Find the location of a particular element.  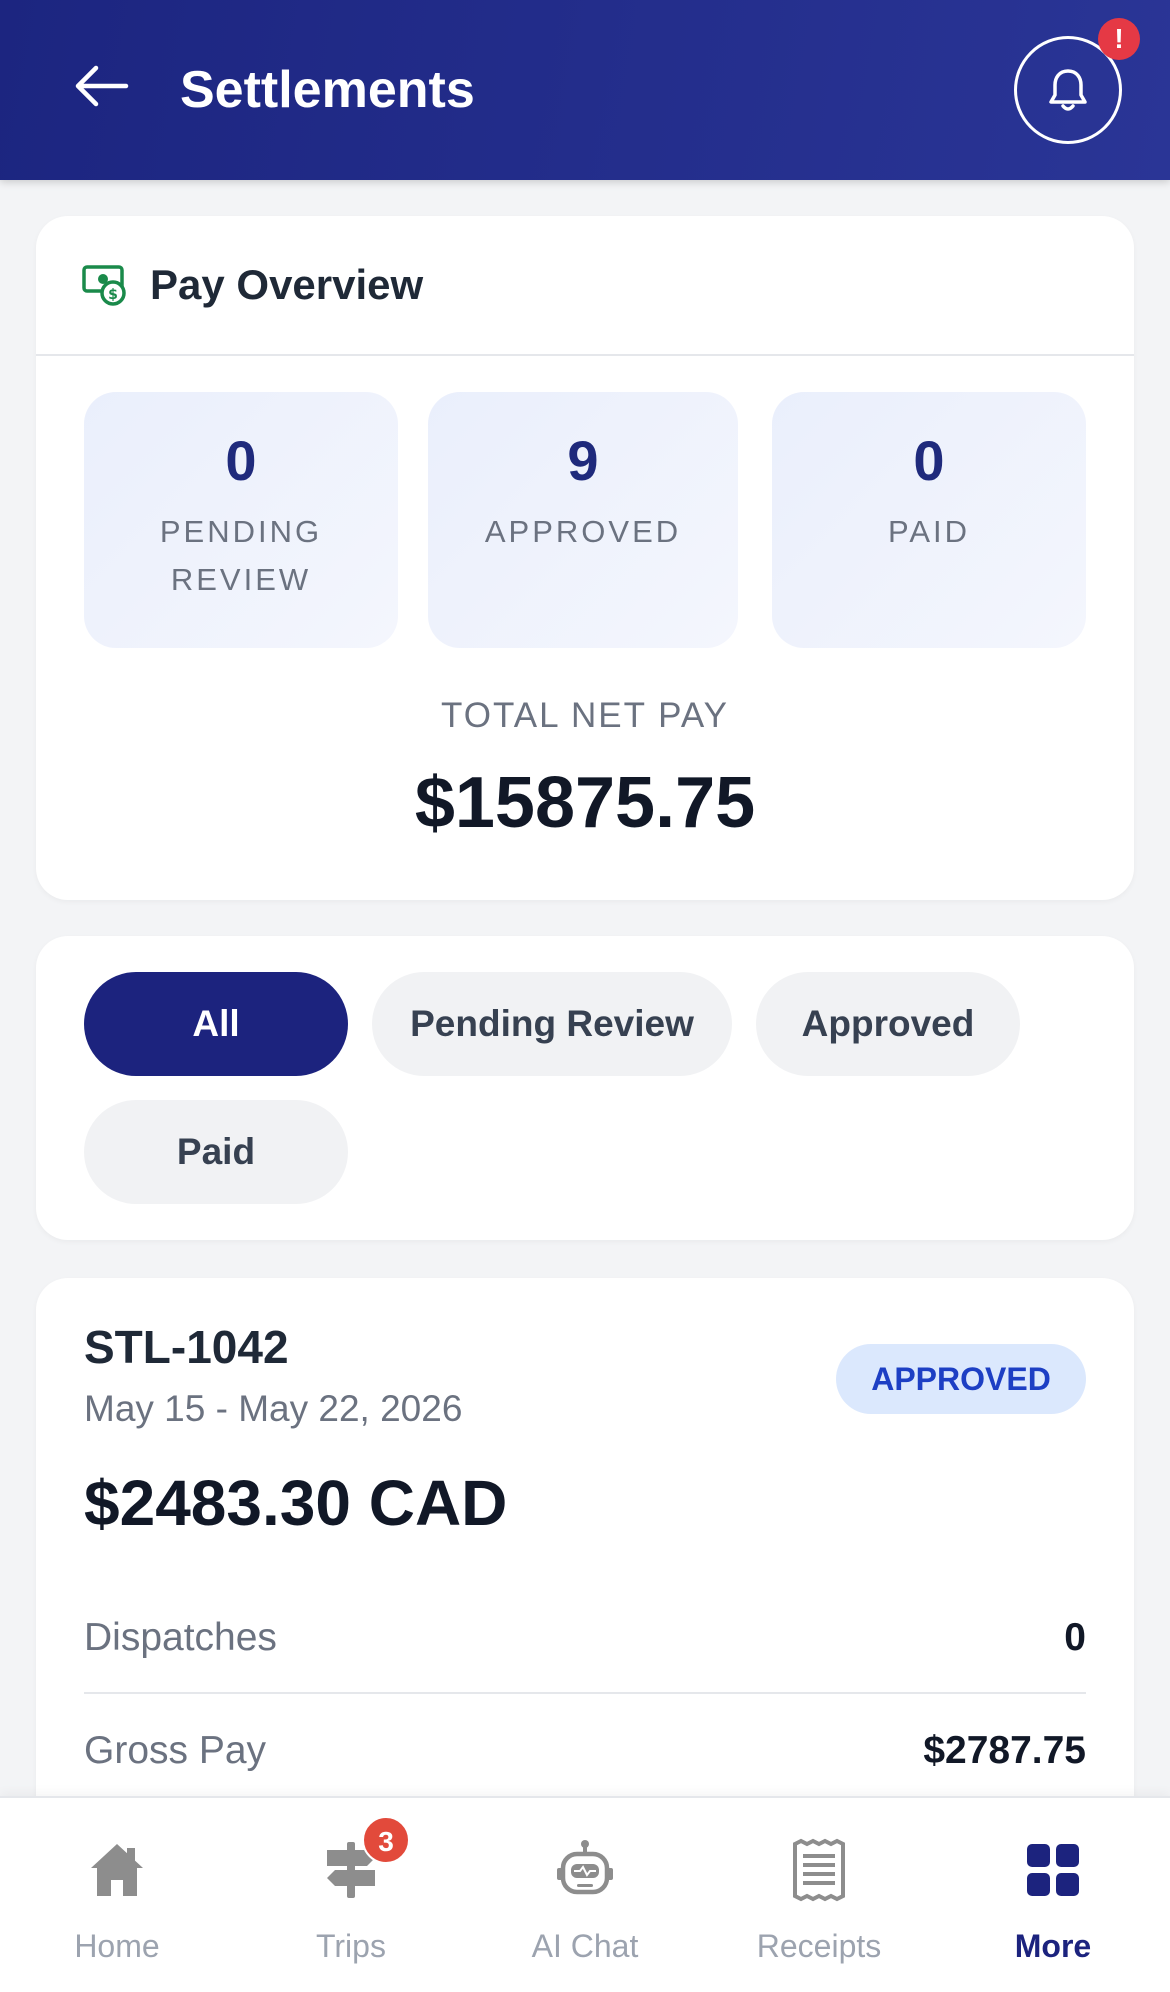

settlement-id: STL-1042 is located at coordinates (186, 1347).